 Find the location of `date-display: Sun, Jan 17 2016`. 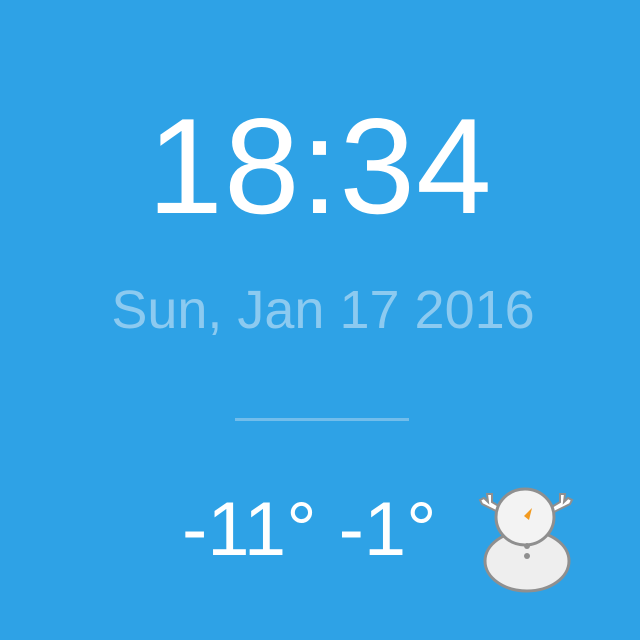

date-display: Sun, Jan 17 2016 is located at coordinates (320, 310).